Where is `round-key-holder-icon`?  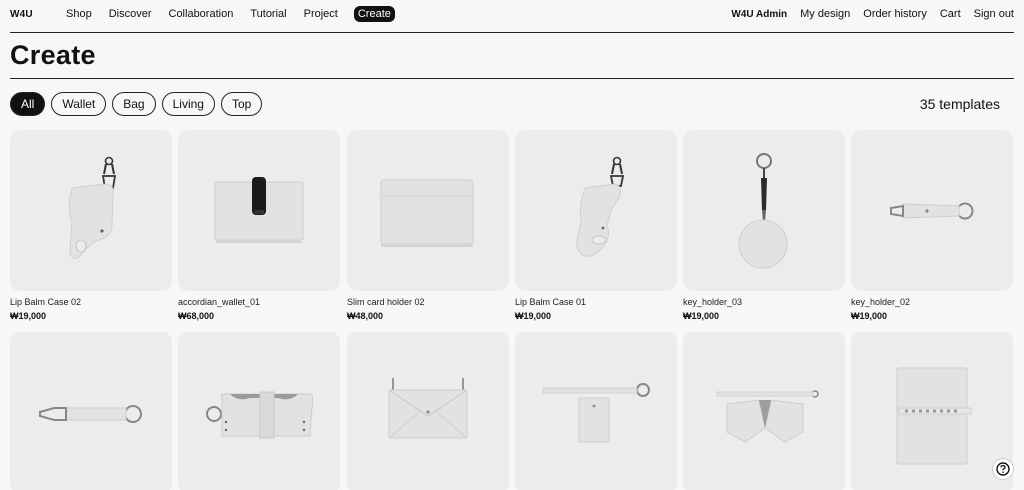
round-key-holder-icon is located at coordinates (763, 211).